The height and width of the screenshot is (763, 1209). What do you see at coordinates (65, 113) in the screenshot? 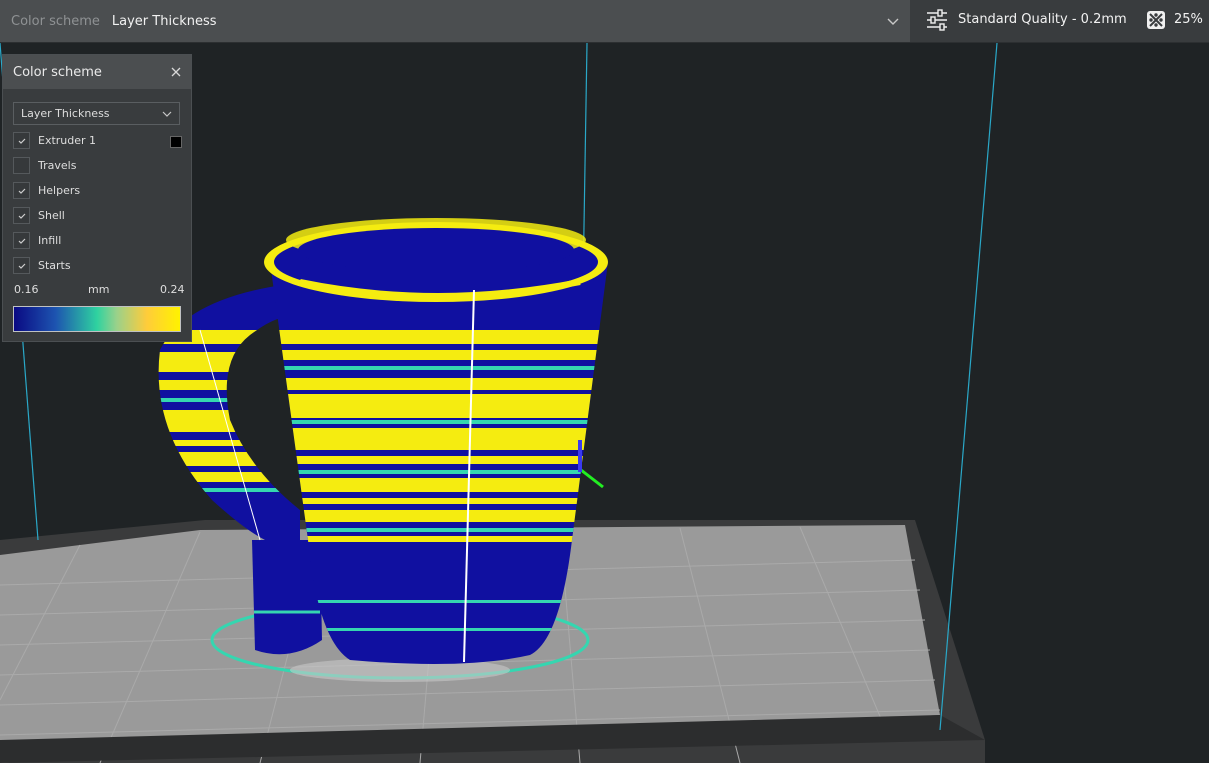
I see `dropdown-value: Layer Thickness` at bounding box center [65, 113].